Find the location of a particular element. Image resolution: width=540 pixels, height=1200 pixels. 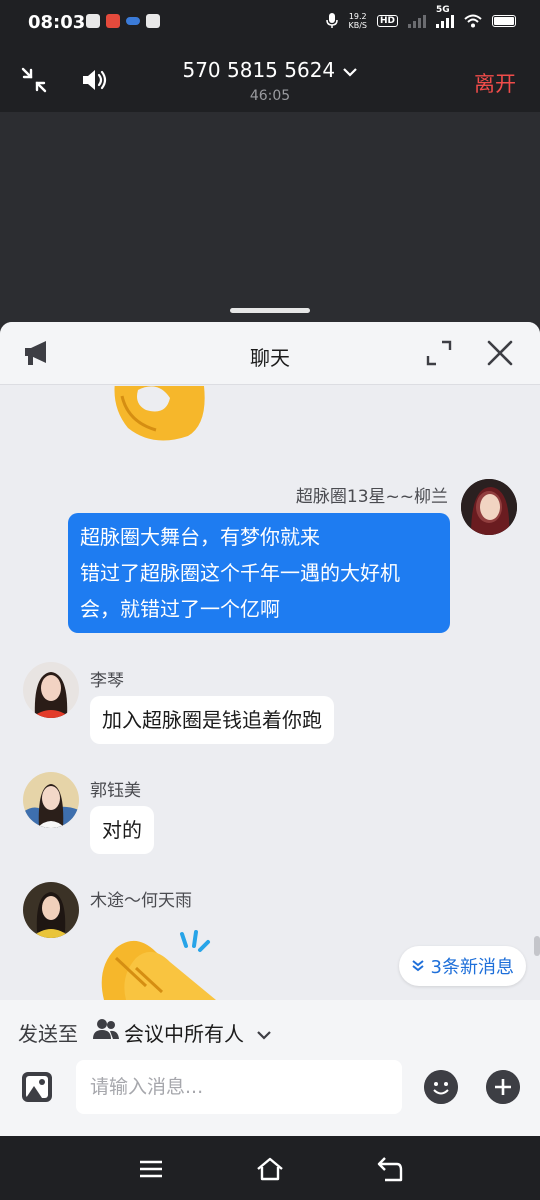

new-messages-label: 3条新消息 is located at coordinates (472, 967).